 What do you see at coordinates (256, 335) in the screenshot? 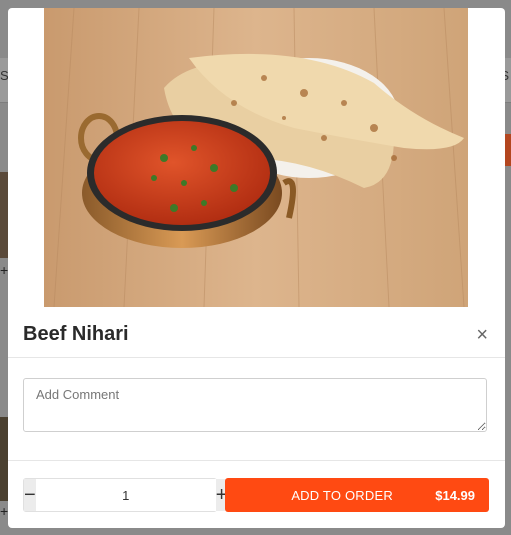
I see `modal-header: Beef Nihari ×` at bounding box center [256, 335].